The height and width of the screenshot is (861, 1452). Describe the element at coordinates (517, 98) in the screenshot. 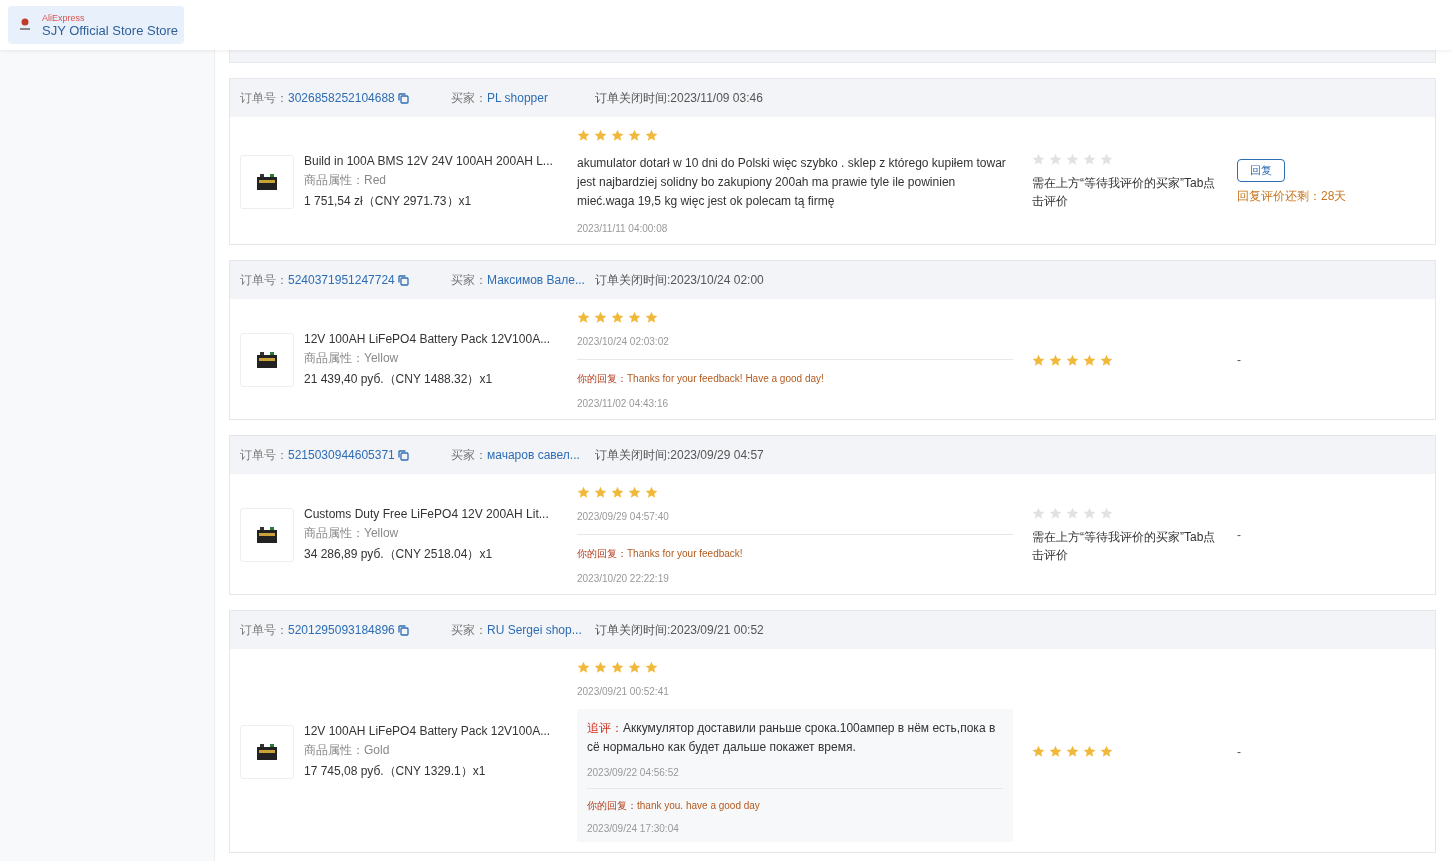

I see `buyer-link: PL shopper` at that location.